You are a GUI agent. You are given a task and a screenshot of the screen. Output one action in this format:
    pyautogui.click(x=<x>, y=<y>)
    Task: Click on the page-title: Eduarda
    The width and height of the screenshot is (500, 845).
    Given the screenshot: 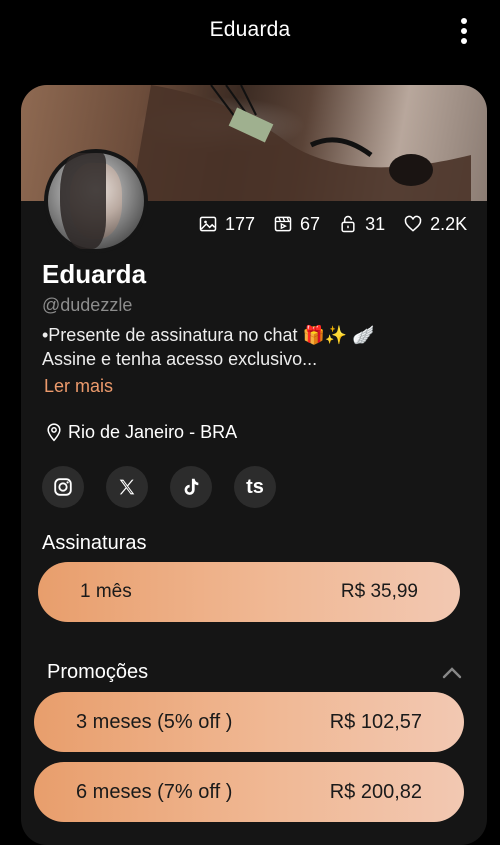 What is the action you would take?
    pyautogui.click(x=250, y=29)
    